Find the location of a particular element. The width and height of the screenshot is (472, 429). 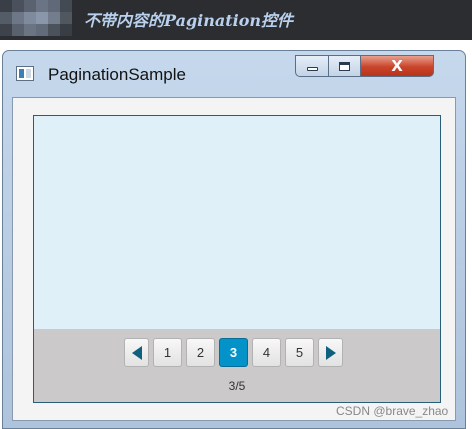

triangle-left-icon is located at coordinates (136, 352).